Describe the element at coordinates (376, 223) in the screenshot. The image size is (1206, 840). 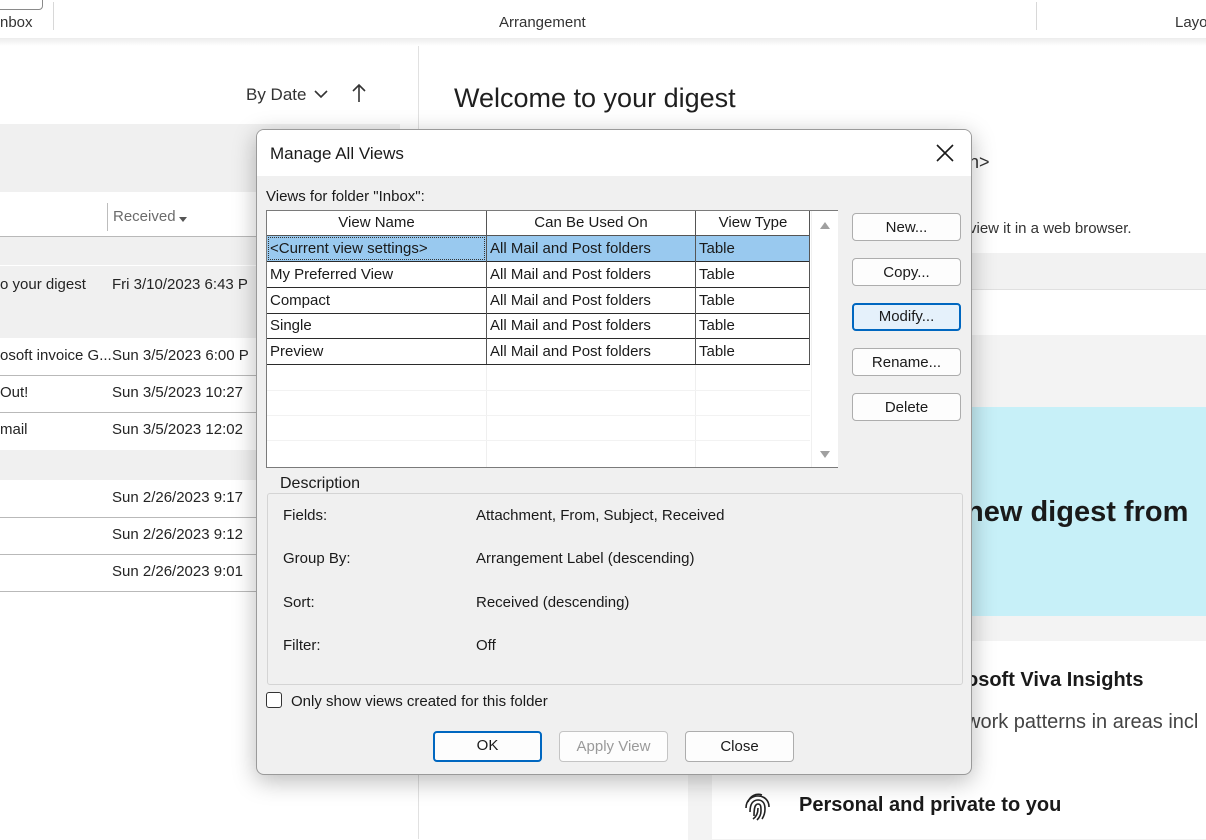
I see `column-header-view-name: View Name` at that location.